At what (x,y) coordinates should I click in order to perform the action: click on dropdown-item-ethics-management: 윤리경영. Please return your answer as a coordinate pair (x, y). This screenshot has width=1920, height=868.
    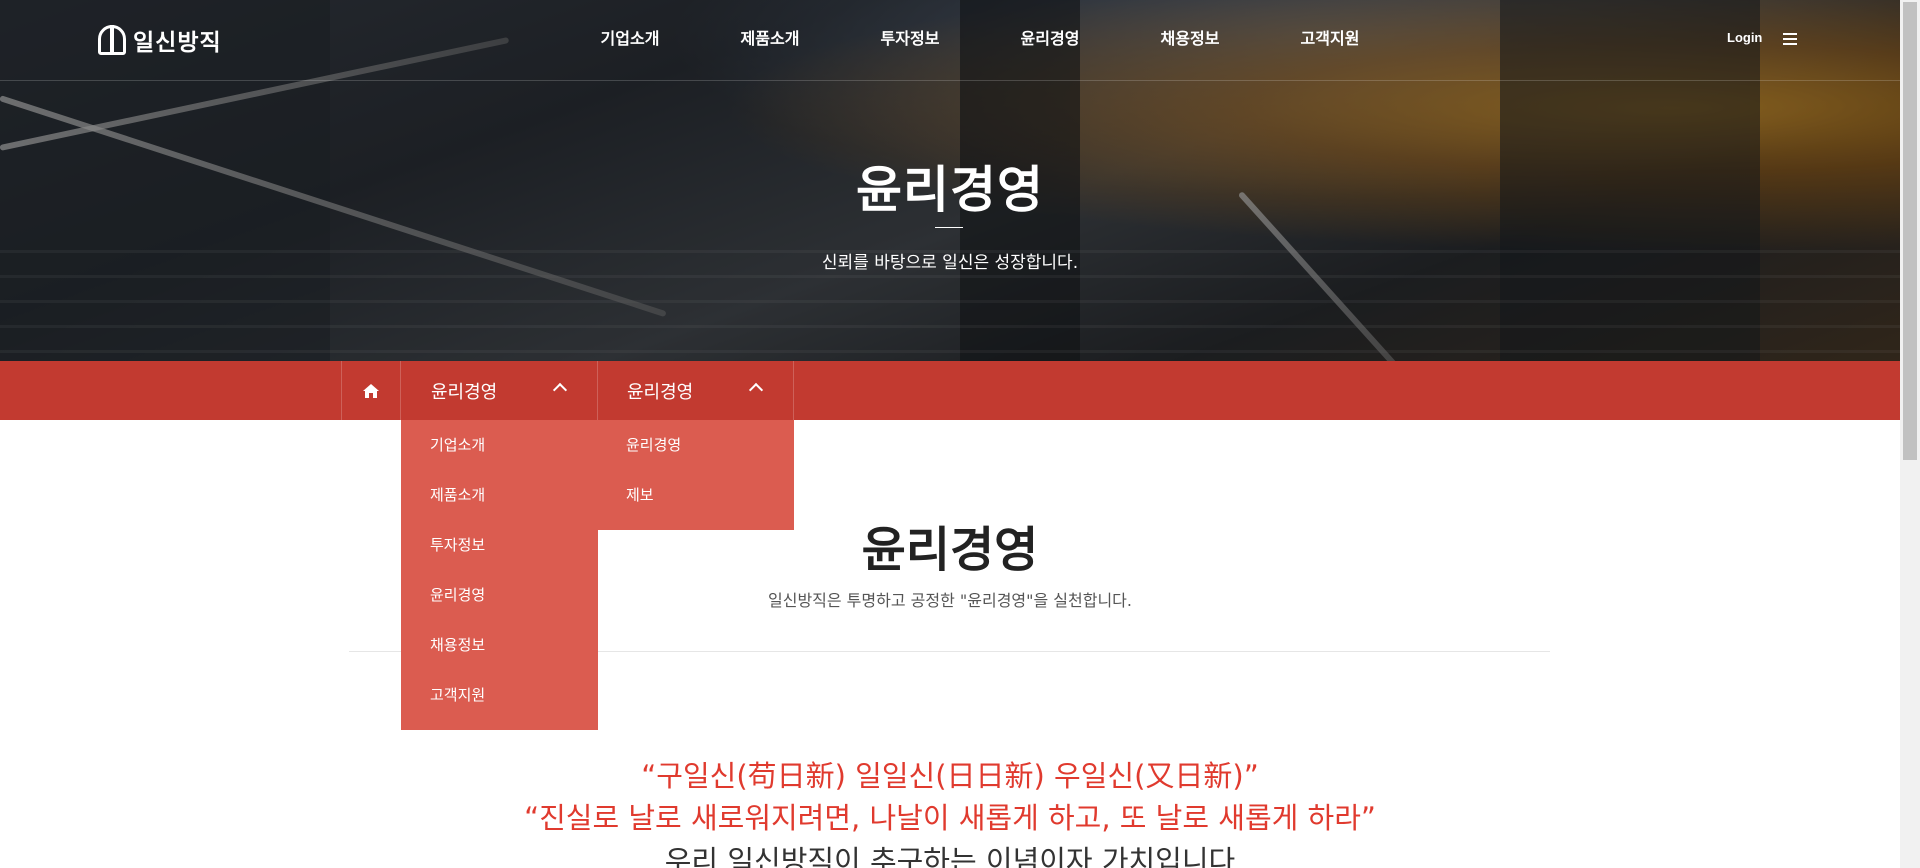
    Looking at the image, I should click on (695, 450).